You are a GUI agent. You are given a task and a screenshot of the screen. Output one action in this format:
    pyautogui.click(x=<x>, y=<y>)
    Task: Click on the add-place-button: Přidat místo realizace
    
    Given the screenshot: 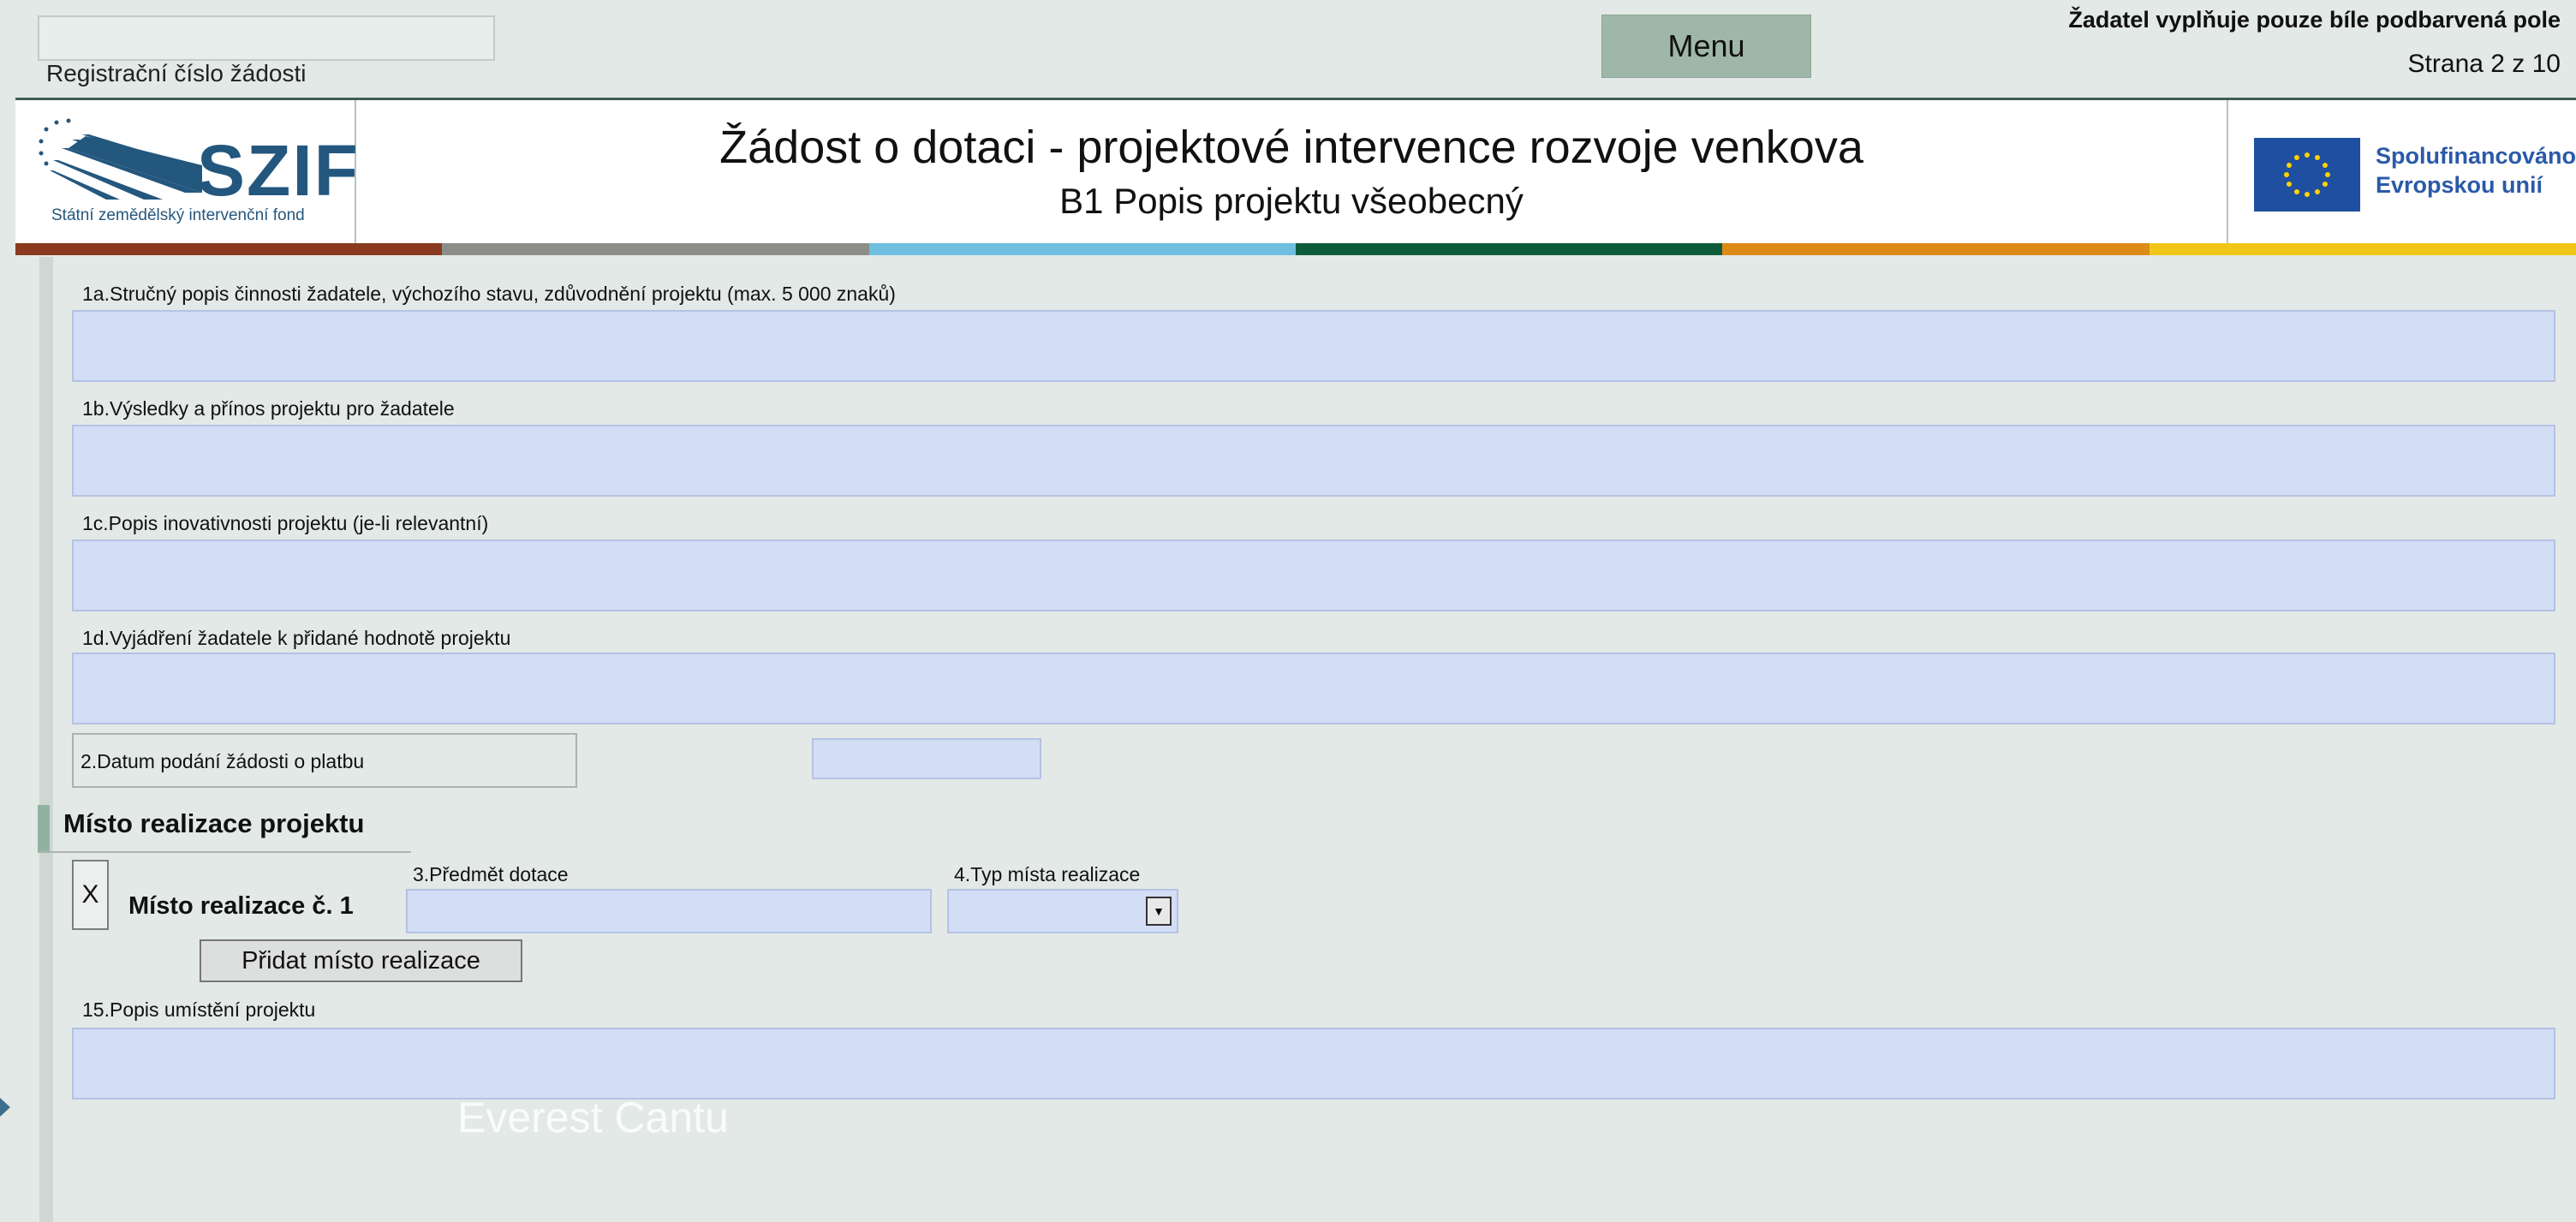 What is the action you would take?
    pyautogui.click(x=361, y=960)
    